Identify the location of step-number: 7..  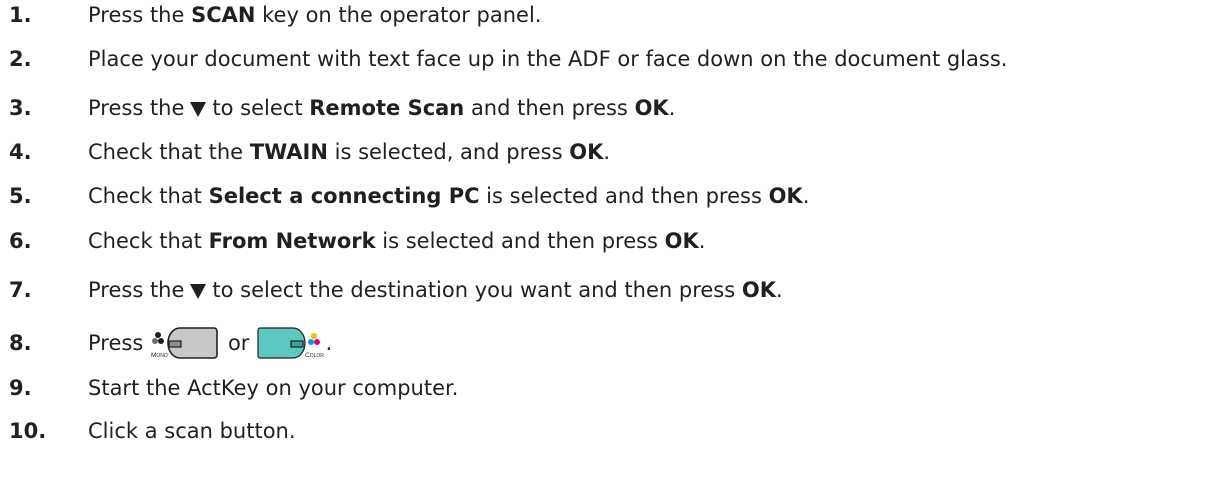
(20, 290).